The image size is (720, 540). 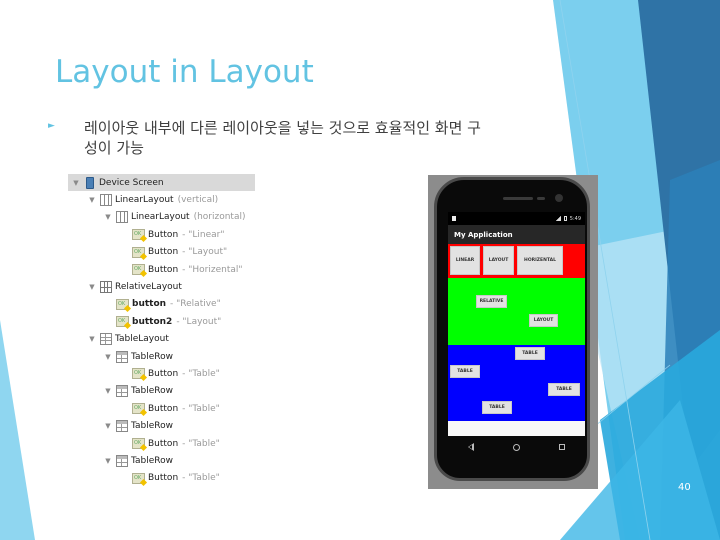 I want to click on table-button-3: TABLE, so click(x=564, y=389).